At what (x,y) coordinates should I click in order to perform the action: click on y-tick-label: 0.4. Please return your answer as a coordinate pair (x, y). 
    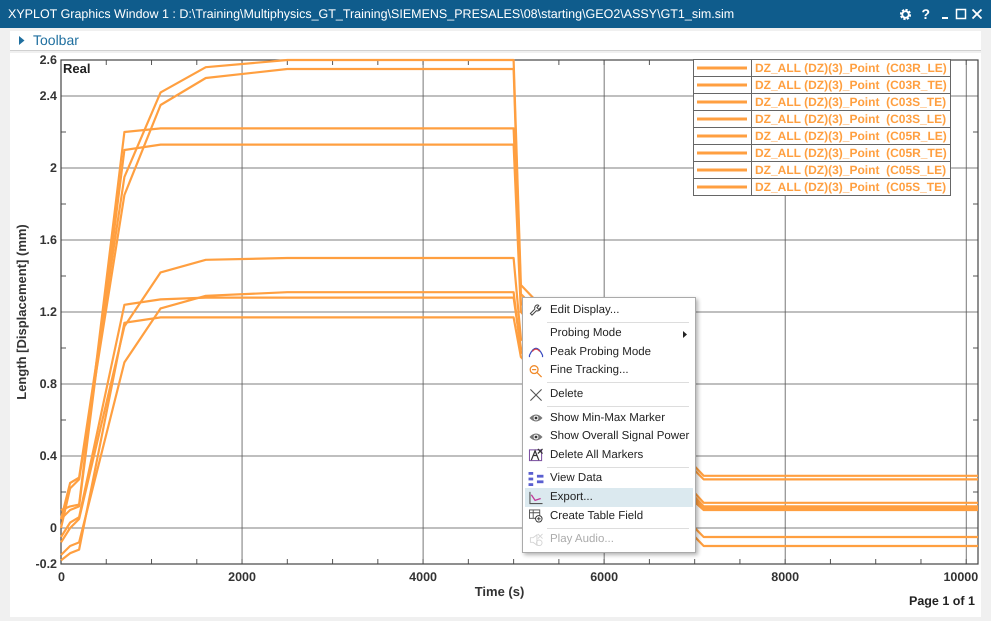
    Looking at the image, I should click on (48, 456).